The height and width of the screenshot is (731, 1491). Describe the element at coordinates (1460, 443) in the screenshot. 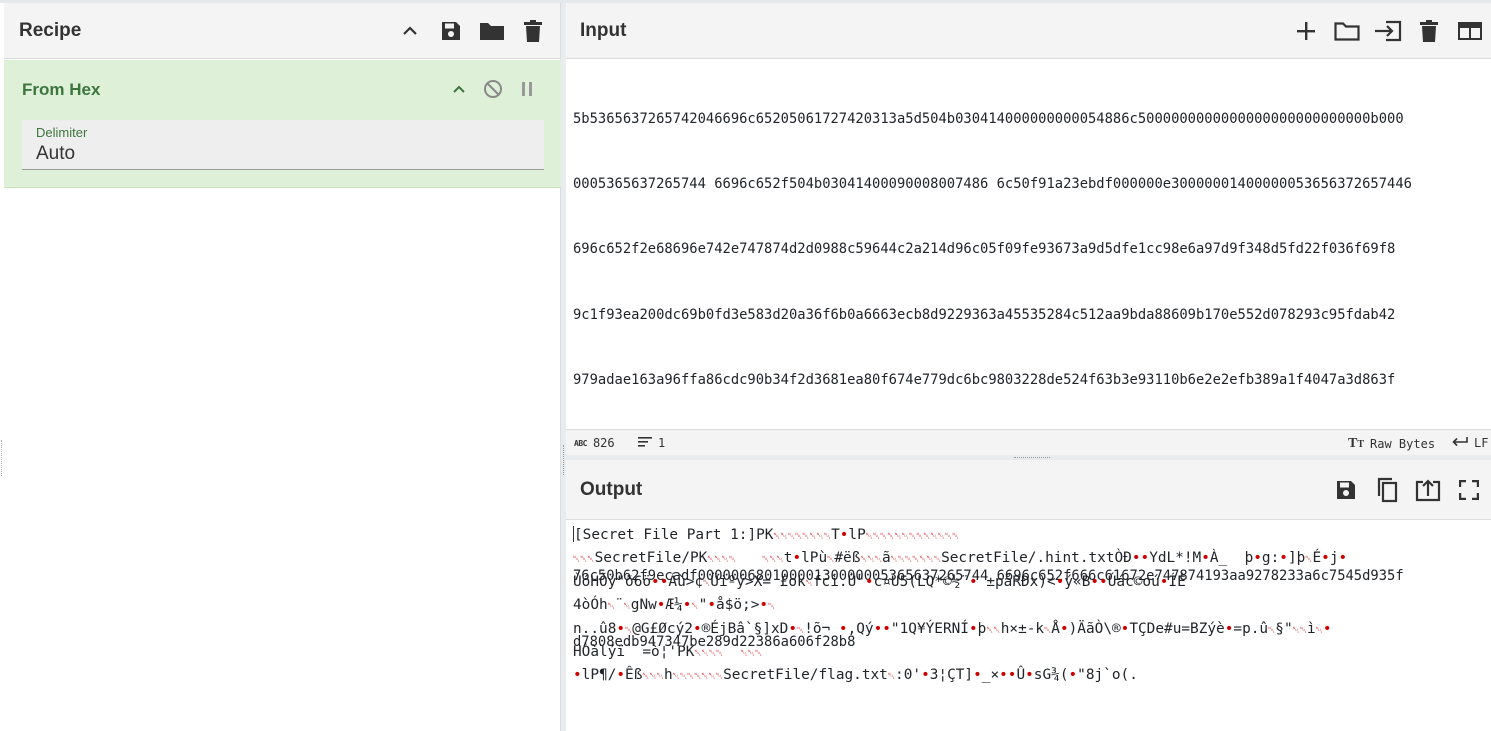

I see `return-icon` at that location.